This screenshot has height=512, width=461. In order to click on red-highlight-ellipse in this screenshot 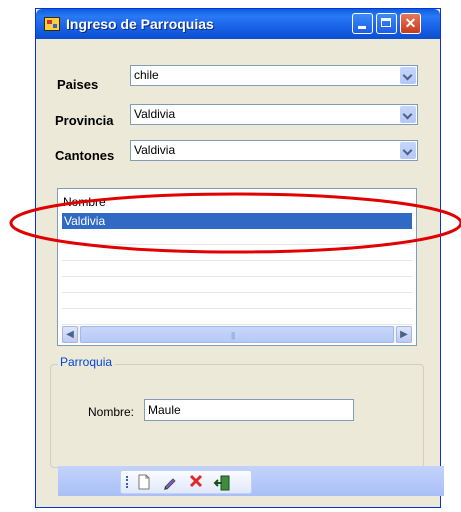, I will do `click(235, 223)`.